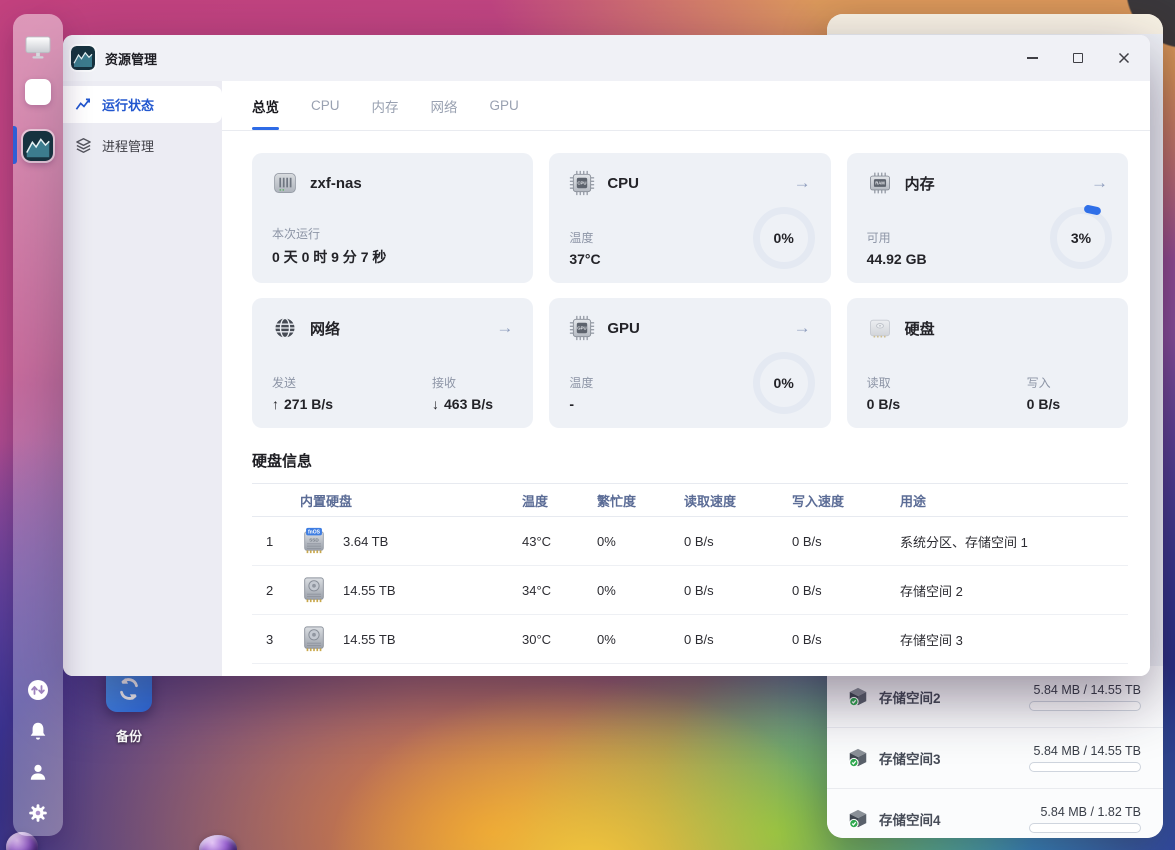 The height and width of the screenshot is (850, 1175). I want to click on bell-icon, so click(38, 731).